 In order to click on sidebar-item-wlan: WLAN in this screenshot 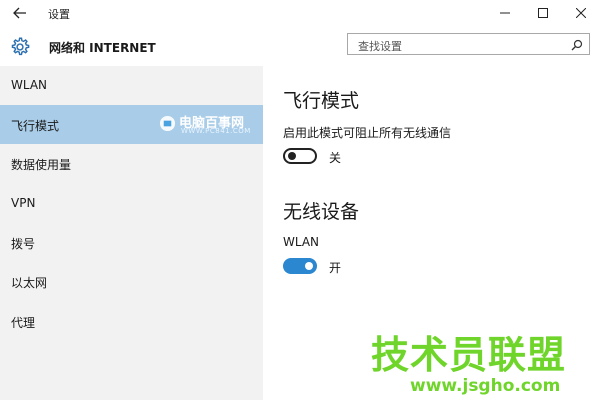, I will do `click(131, 85)`.